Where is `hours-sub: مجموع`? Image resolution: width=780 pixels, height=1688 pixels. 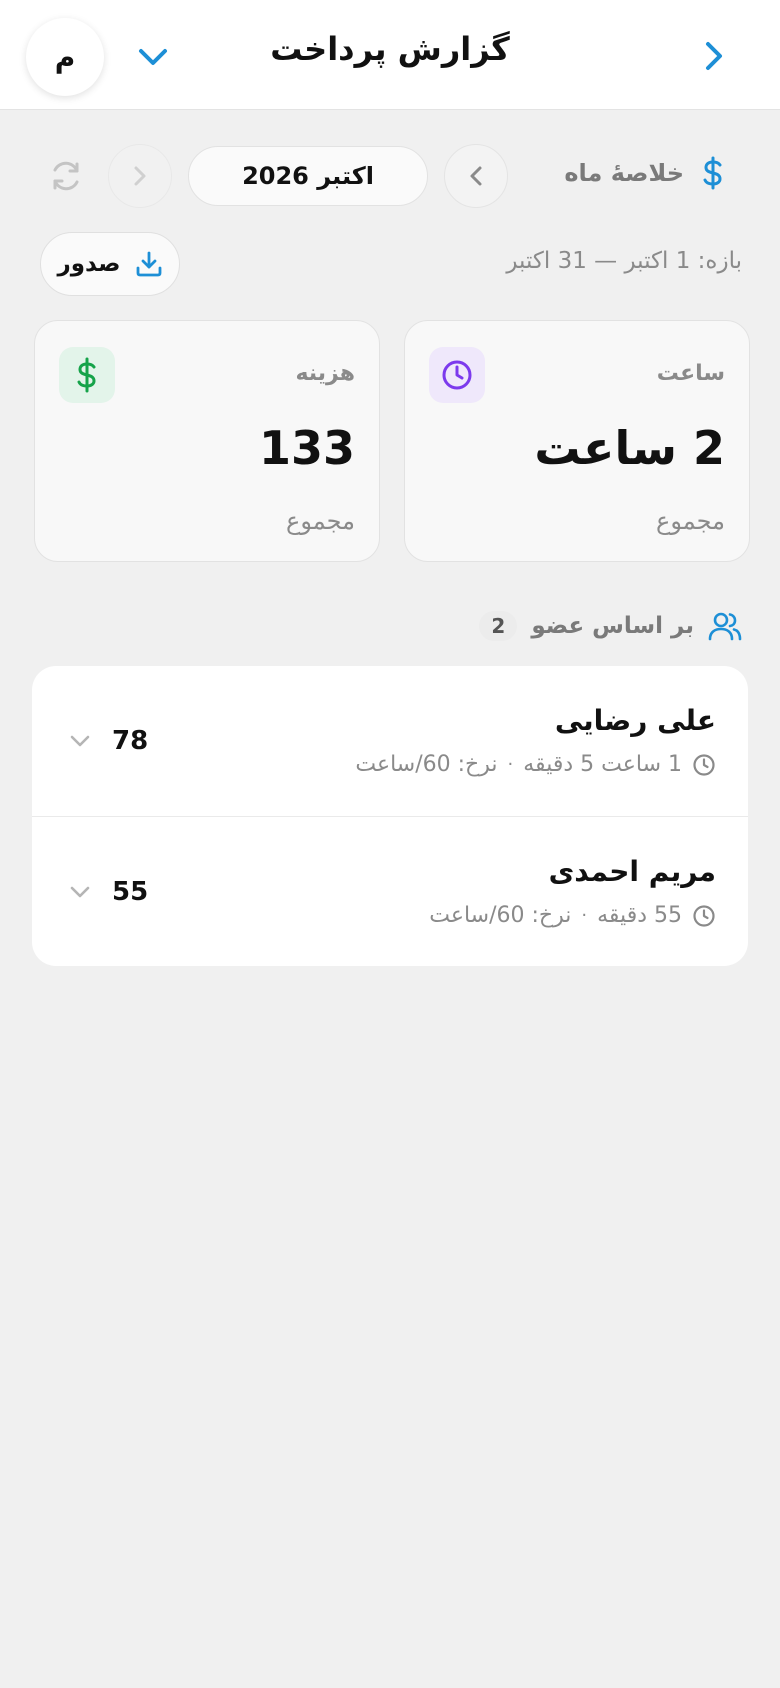 hours-sub: مجموع is located at coordinates (690, 521).